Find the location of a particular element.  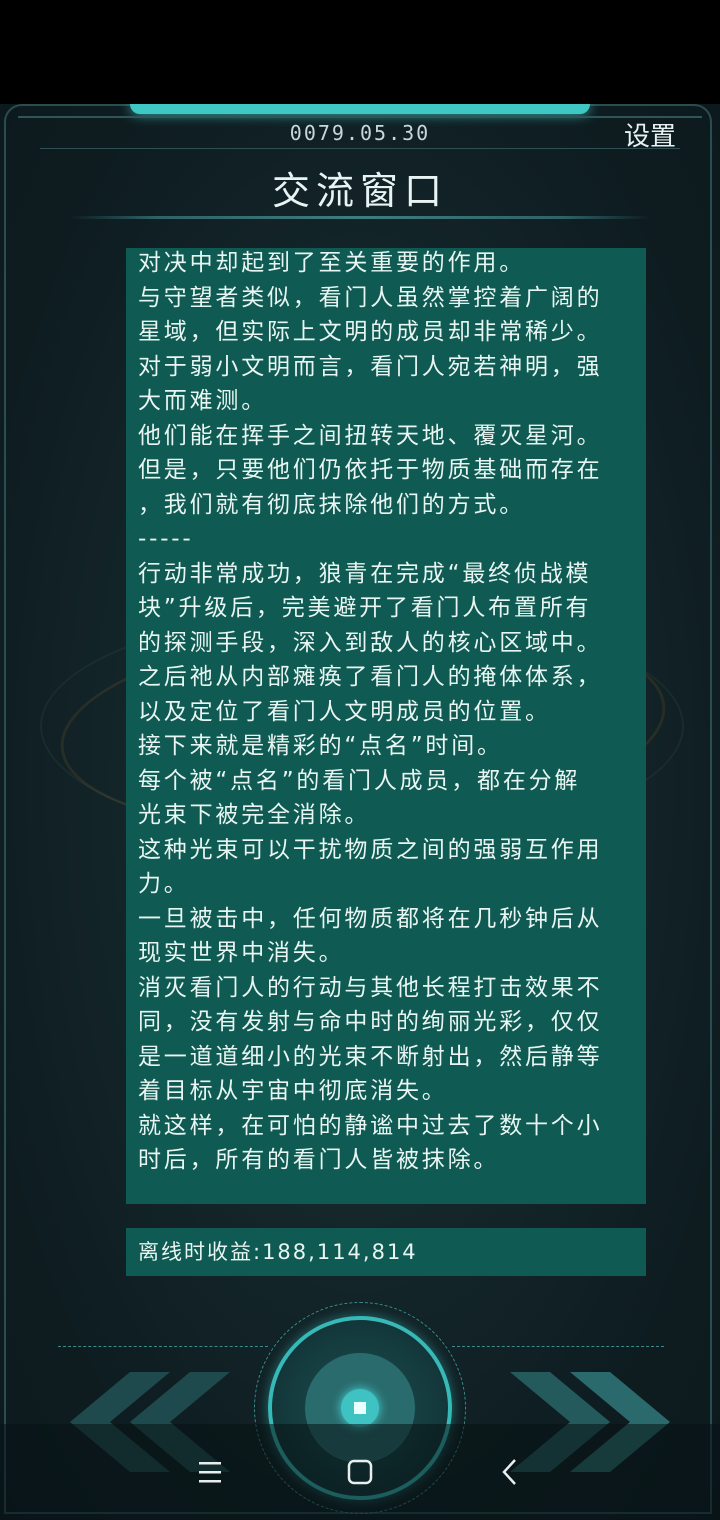

offline-income-panel: 离线时收益:188,114,814 is located at coordinates (386, 1252).